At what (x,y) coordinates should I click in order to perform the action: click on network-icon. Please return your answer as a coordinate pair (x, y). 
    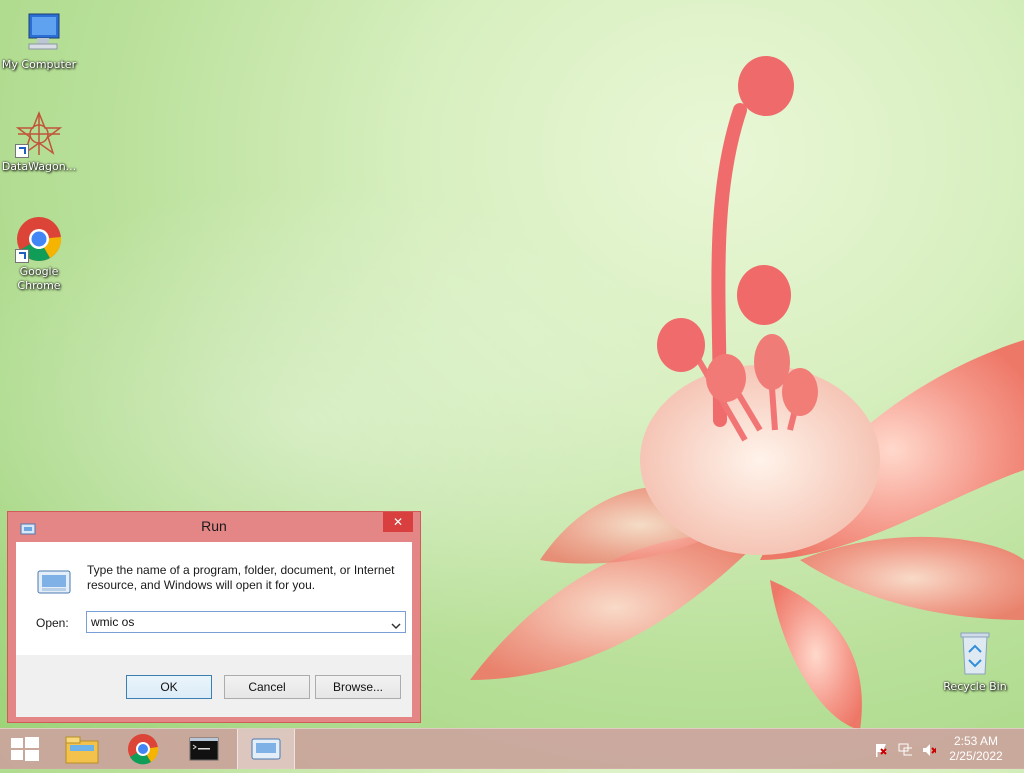
    Looking at the image, I should click on (905, 750).